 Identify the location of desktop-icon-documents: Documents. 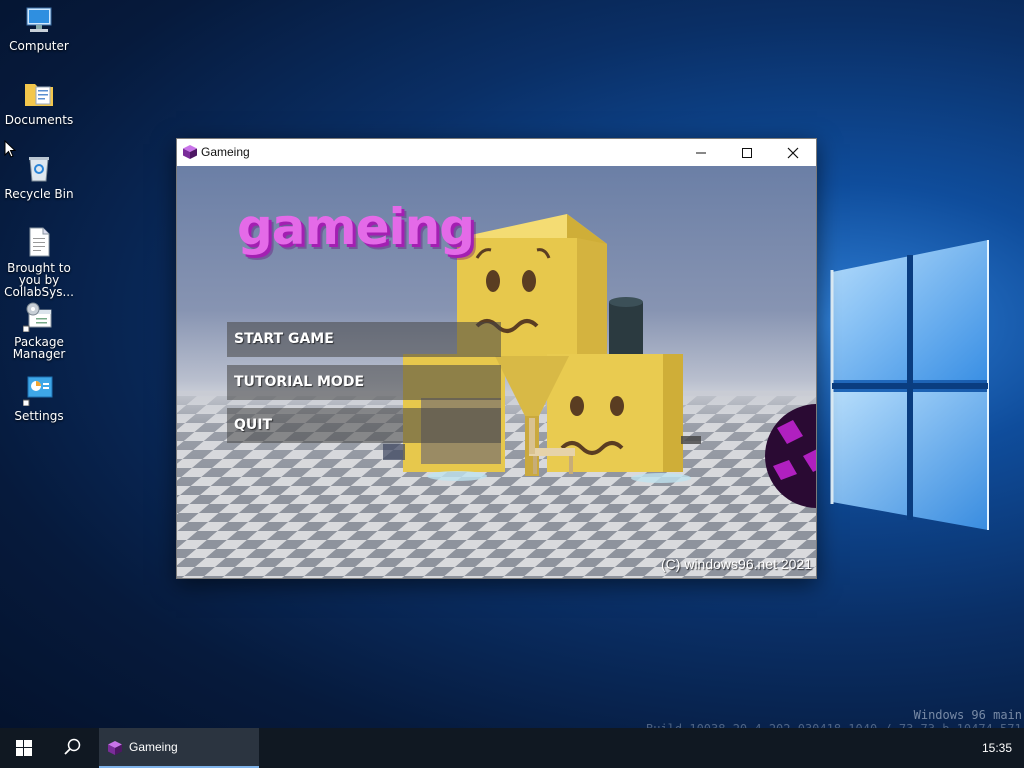
(39, 102).